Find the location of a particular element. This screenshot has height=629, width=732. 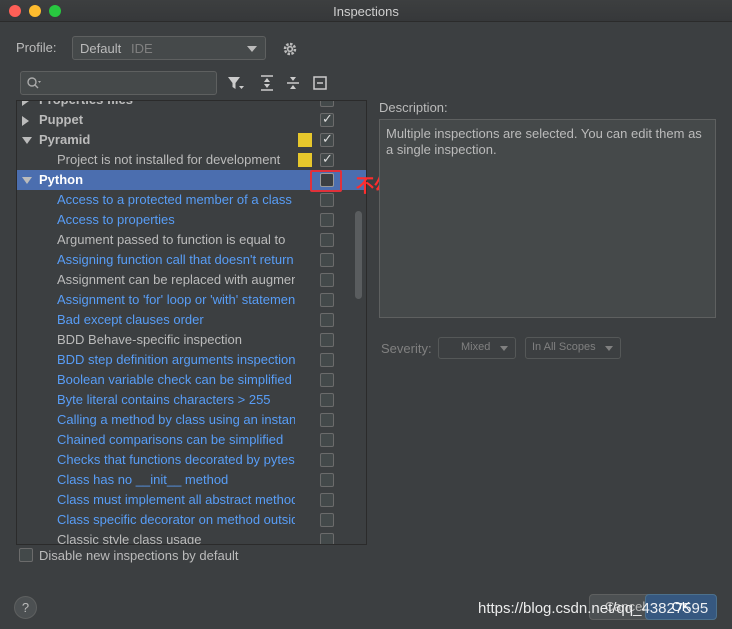

disable-new-inspections-label: Disable new inspections by default is located at coordinates (139, 555).